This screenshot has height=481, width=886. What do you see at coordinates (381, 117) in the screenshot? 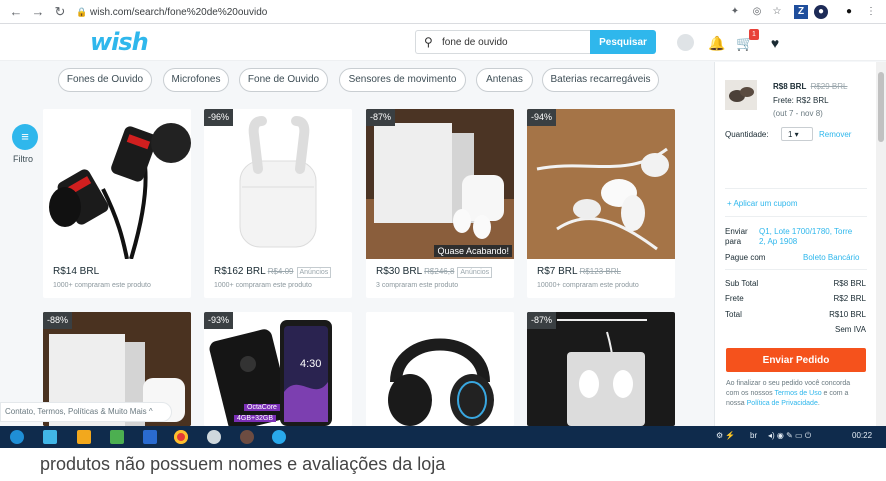
I see `discount-badge: -87%` at bounding box center [381, 117].